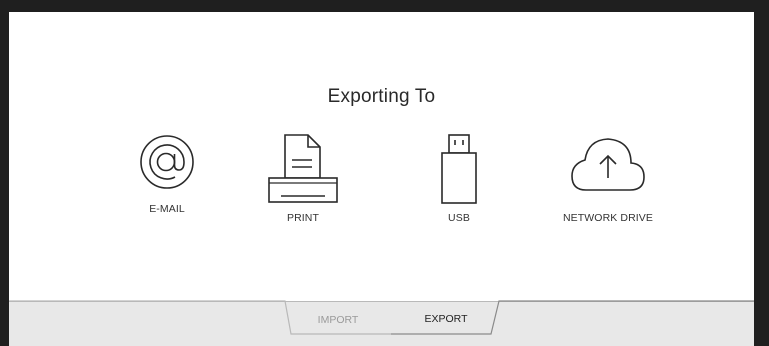  What do you see at coordinates (608, 218) in the screenshot?
I see `network-drive-label: NETWORK DRIVE` at bounding box center [608, 218].